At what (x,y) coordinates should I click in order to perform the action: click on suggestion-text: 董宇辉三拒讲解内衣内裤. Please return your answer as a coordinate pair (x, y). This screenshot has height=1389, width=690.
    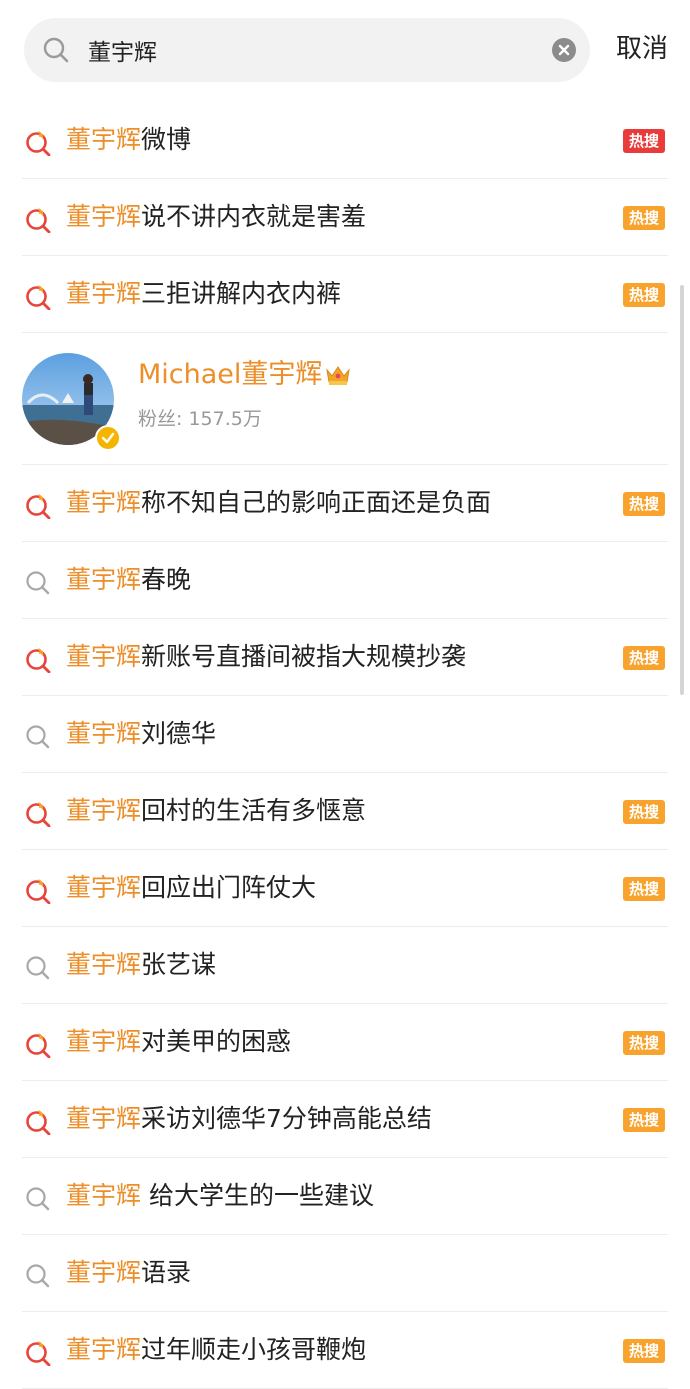
    Looking at the image, I should click on (203, 294).